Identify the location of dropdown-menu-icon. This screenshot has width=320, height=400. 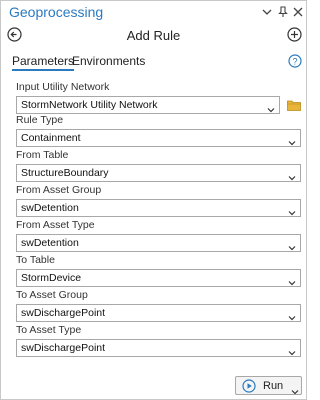
(267, 12).